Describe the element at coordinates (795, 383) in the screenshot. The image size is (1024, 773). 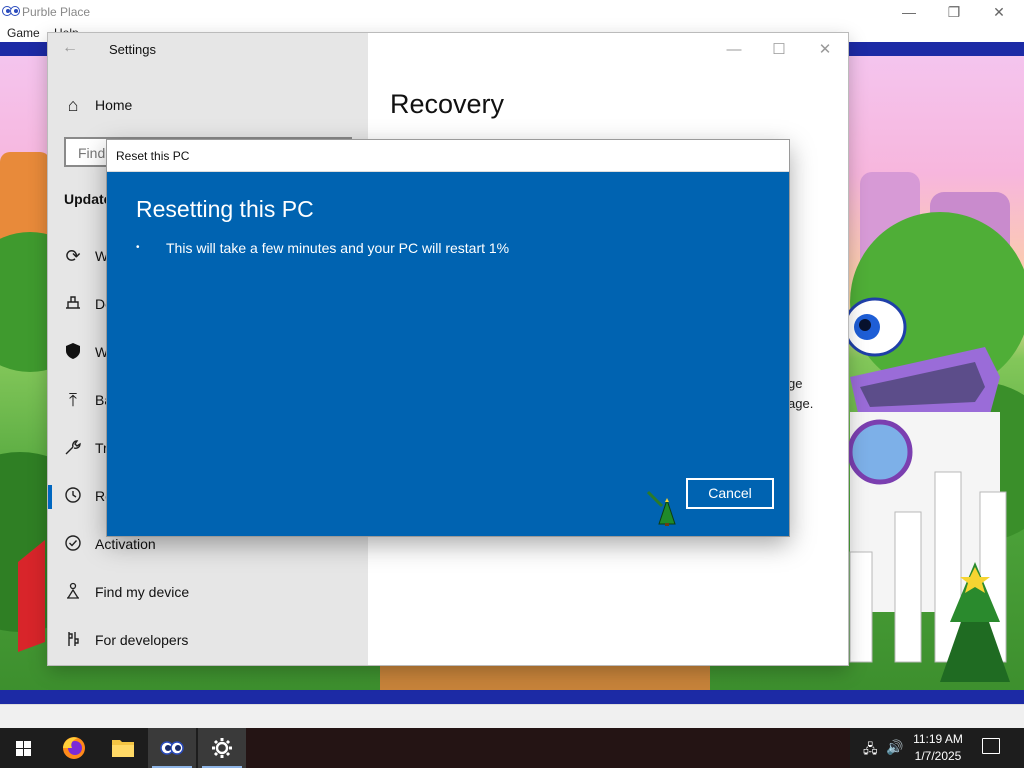
I see `partial-text: ge` at that location.